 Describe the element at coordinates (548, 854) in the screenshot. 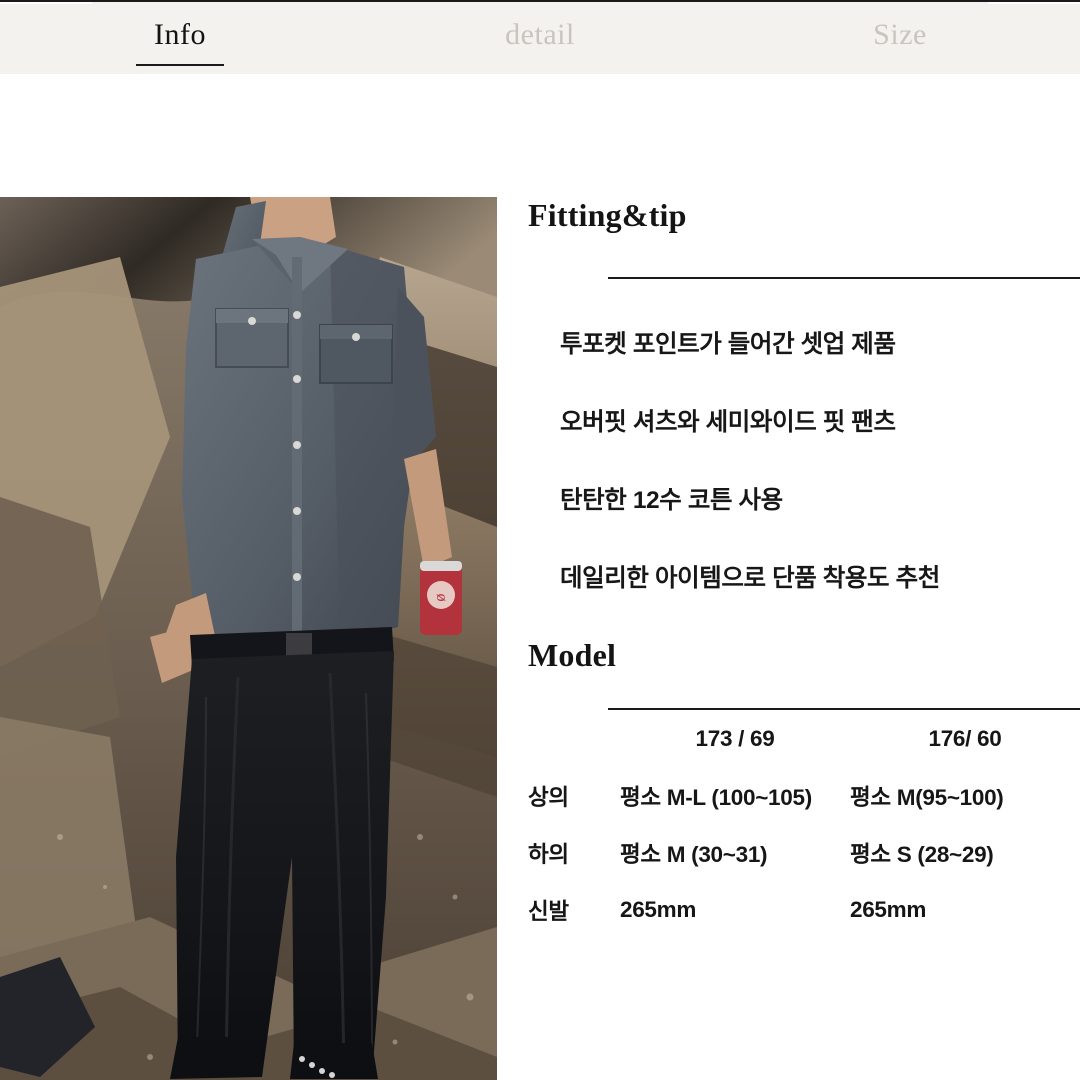

I see `row-label: 하의` at that location.